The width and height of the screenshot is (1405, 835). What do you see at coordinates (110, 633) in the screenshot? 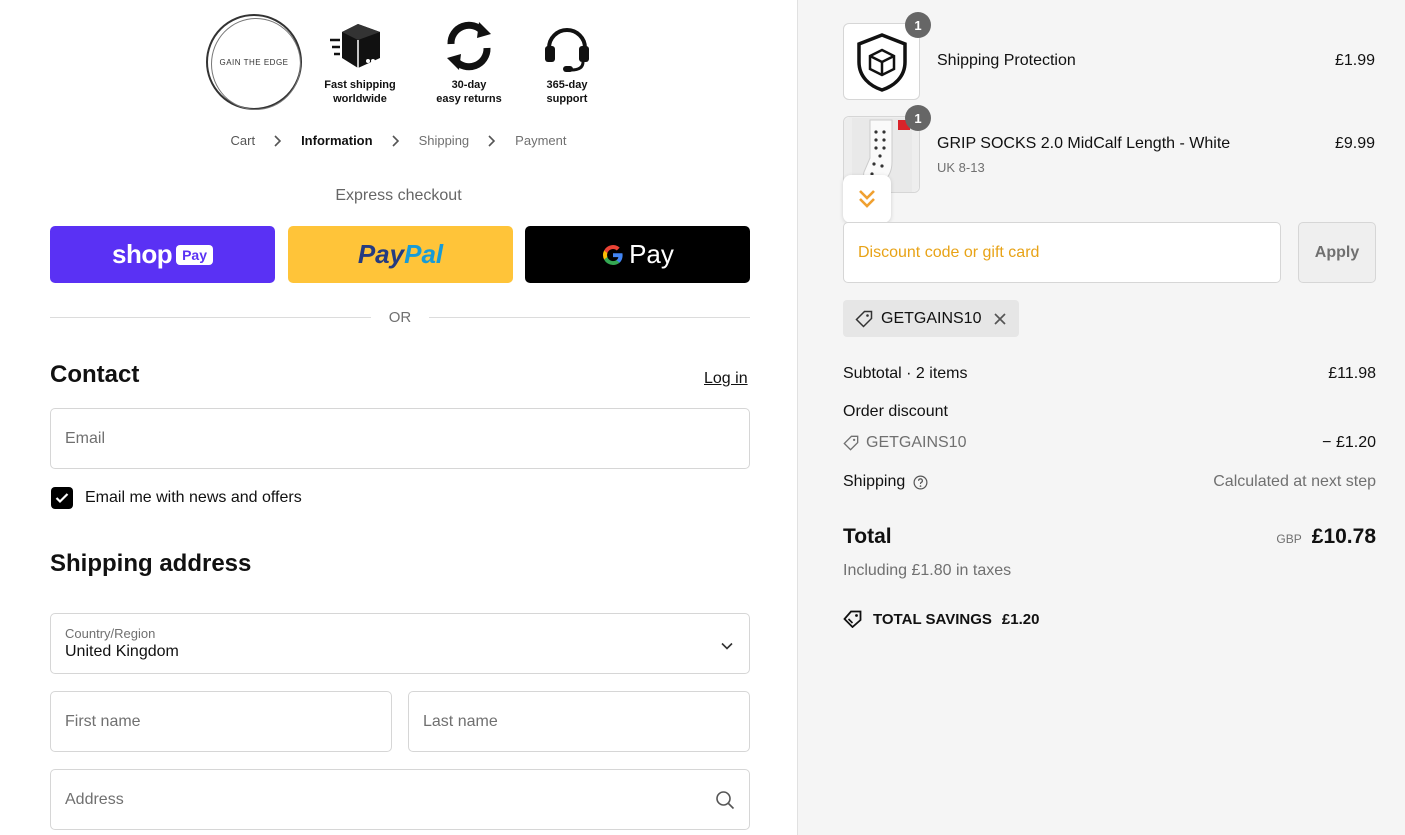
I see `country-label: Country/Region` at bounding box center [110, 633].